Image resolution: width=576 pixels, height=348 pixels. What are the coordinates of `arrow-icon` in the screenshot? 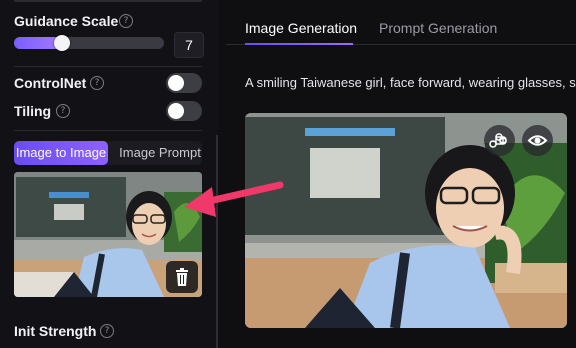 It's located at (234, 199).